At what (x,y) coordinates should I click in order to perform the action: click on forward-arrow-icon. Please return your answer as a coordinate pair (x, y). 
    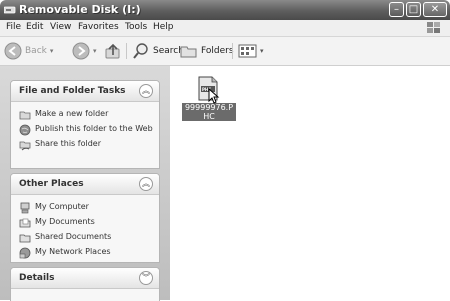
    Looking at the image, I should click on (81, 51).